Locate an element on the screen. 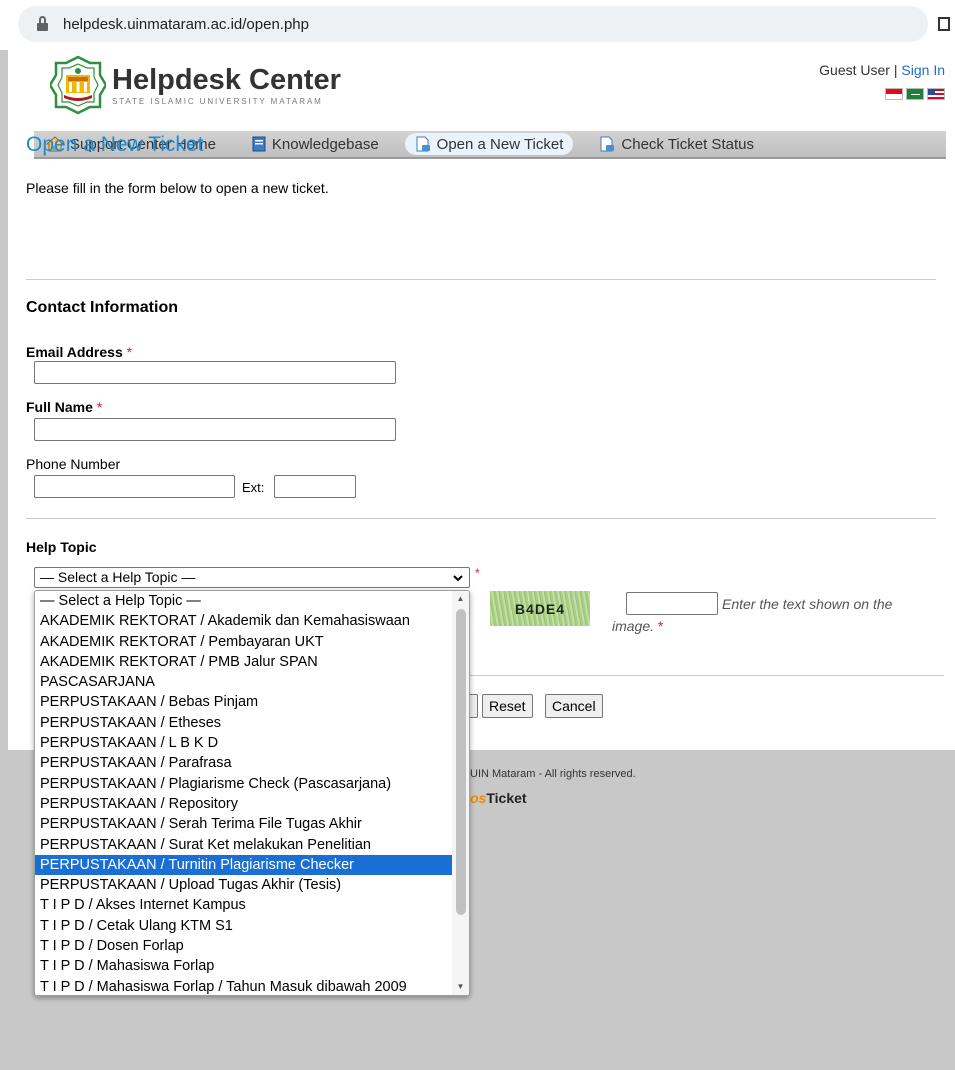  help-topic-option: PERPUSTAKAAN / Parafrasa is located at coordinates (244, 763).